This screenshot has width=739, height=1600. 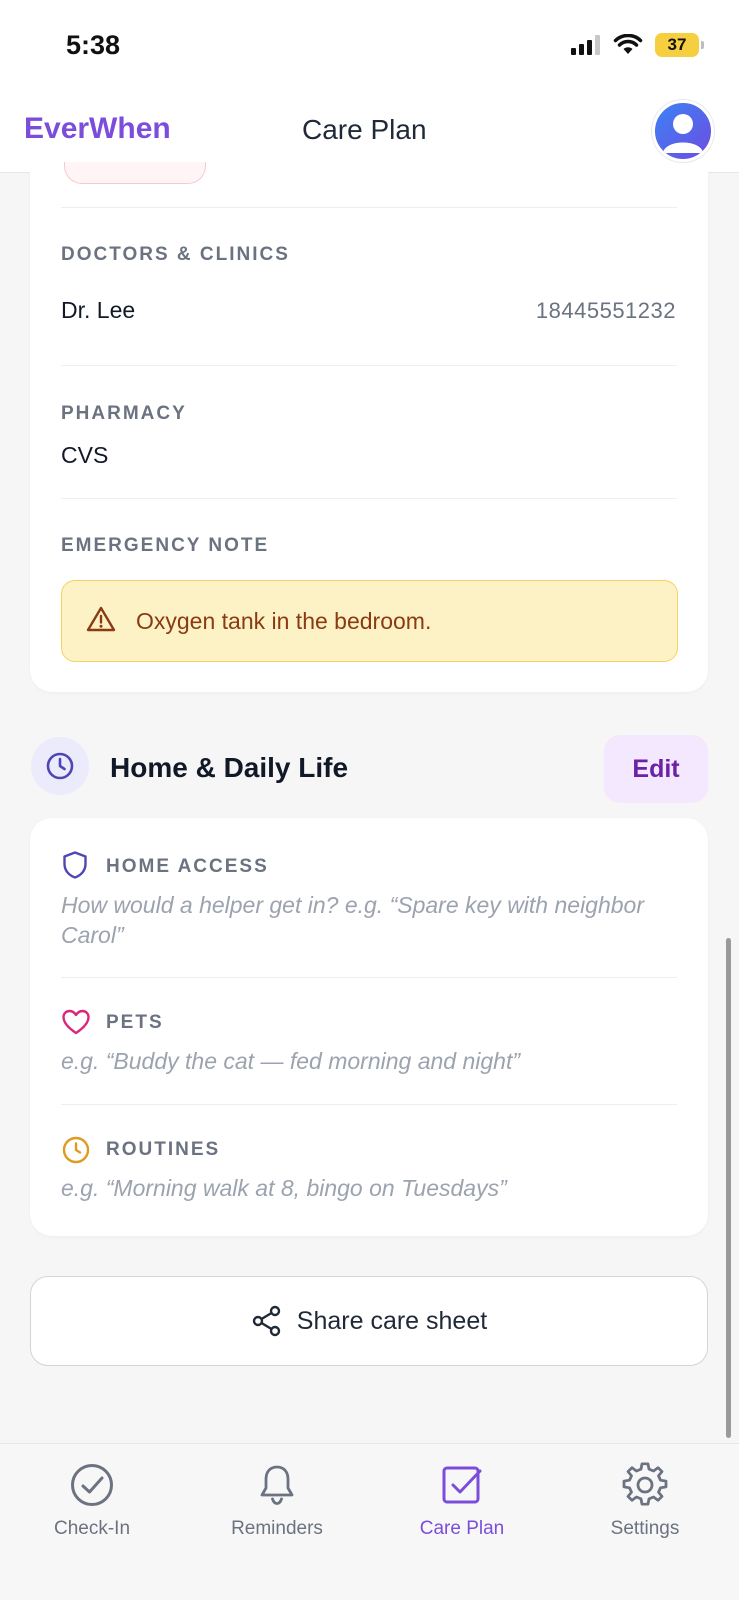 I want to click on home-access-label: HOME ACCESS, so click(x=187, y=866).